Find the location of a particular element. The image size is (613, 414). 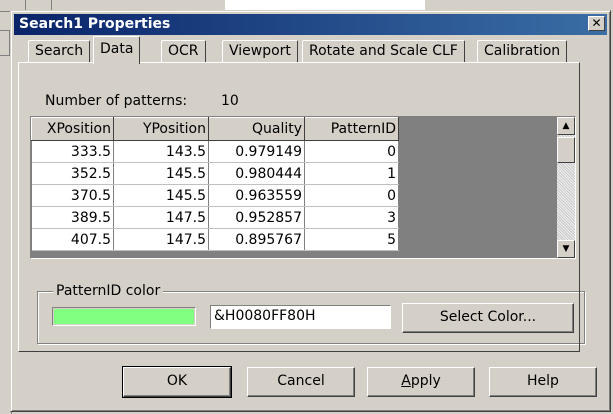

tab-viewport: Viewport is located at coordinates (260, 51).